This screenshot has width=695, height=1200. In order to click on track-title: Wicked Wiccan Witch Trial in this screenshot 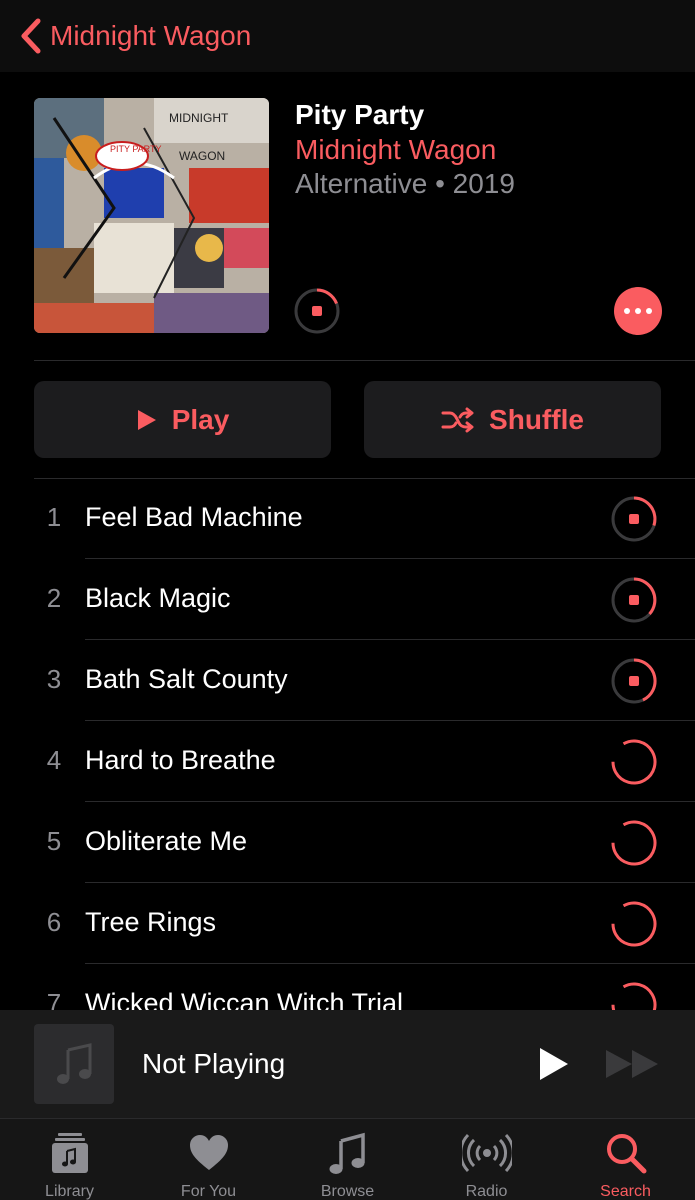, I will do `click(244, 999)`.